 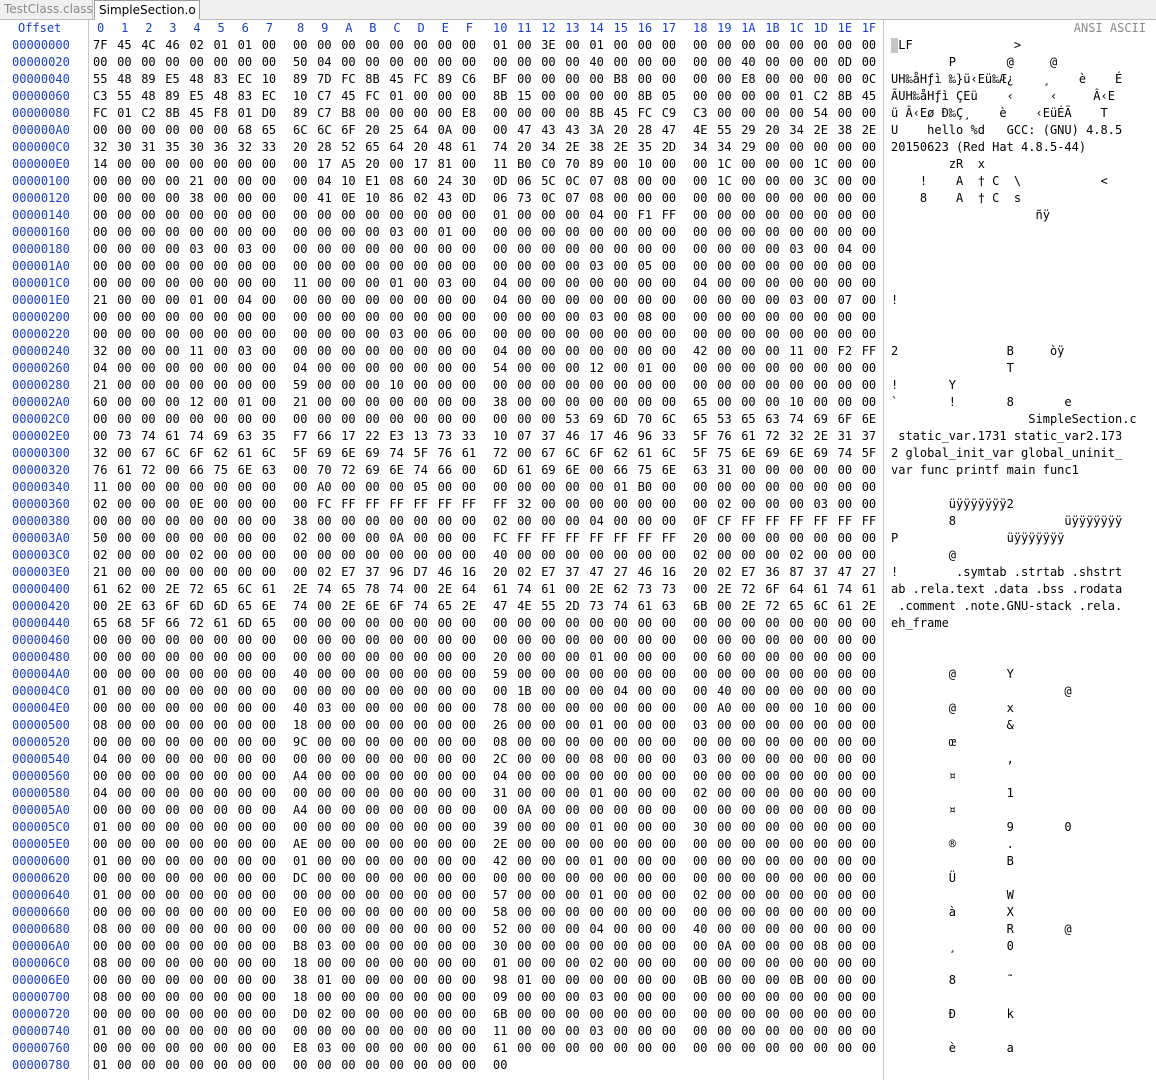 What do you see at coordinates (124, 606) in the screenshot?
I see `hex-byte: 2E` at bounding box center [124, 606].